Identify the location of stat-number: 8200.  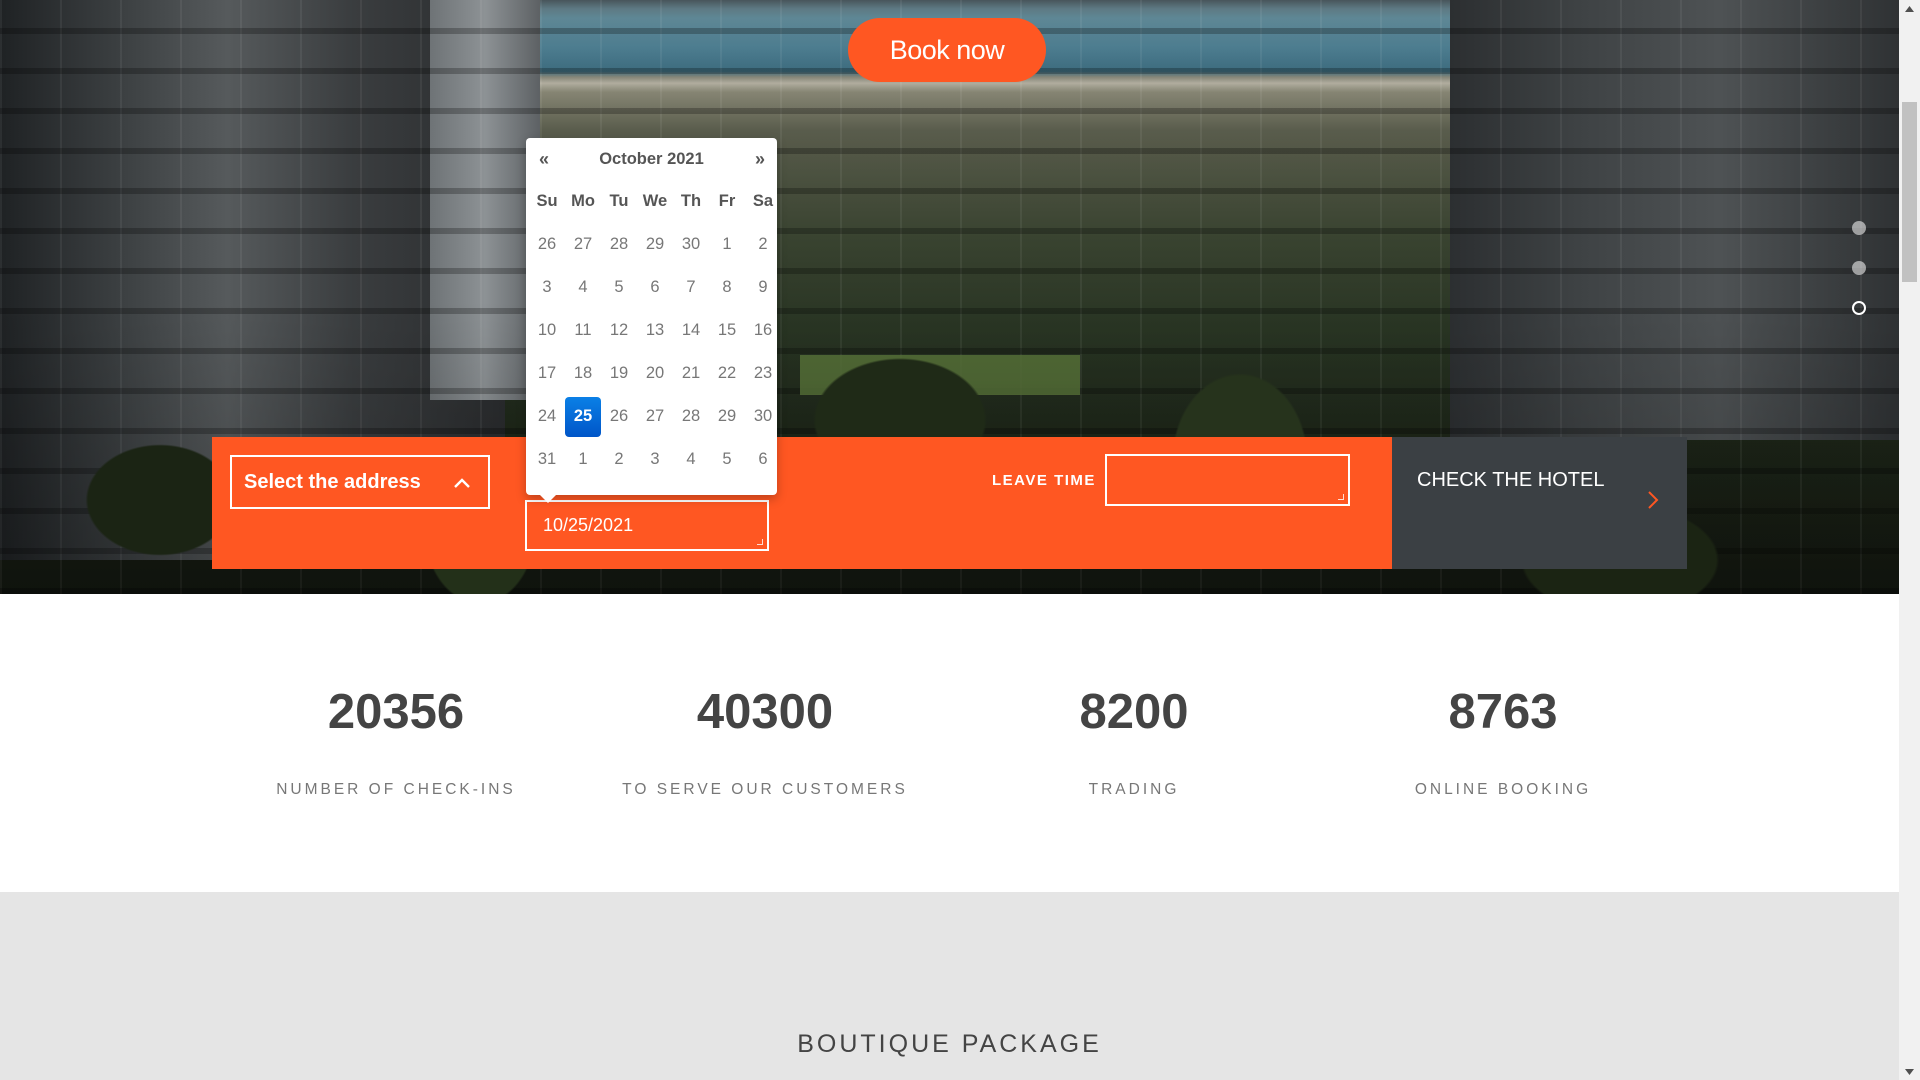
(1134, 712).